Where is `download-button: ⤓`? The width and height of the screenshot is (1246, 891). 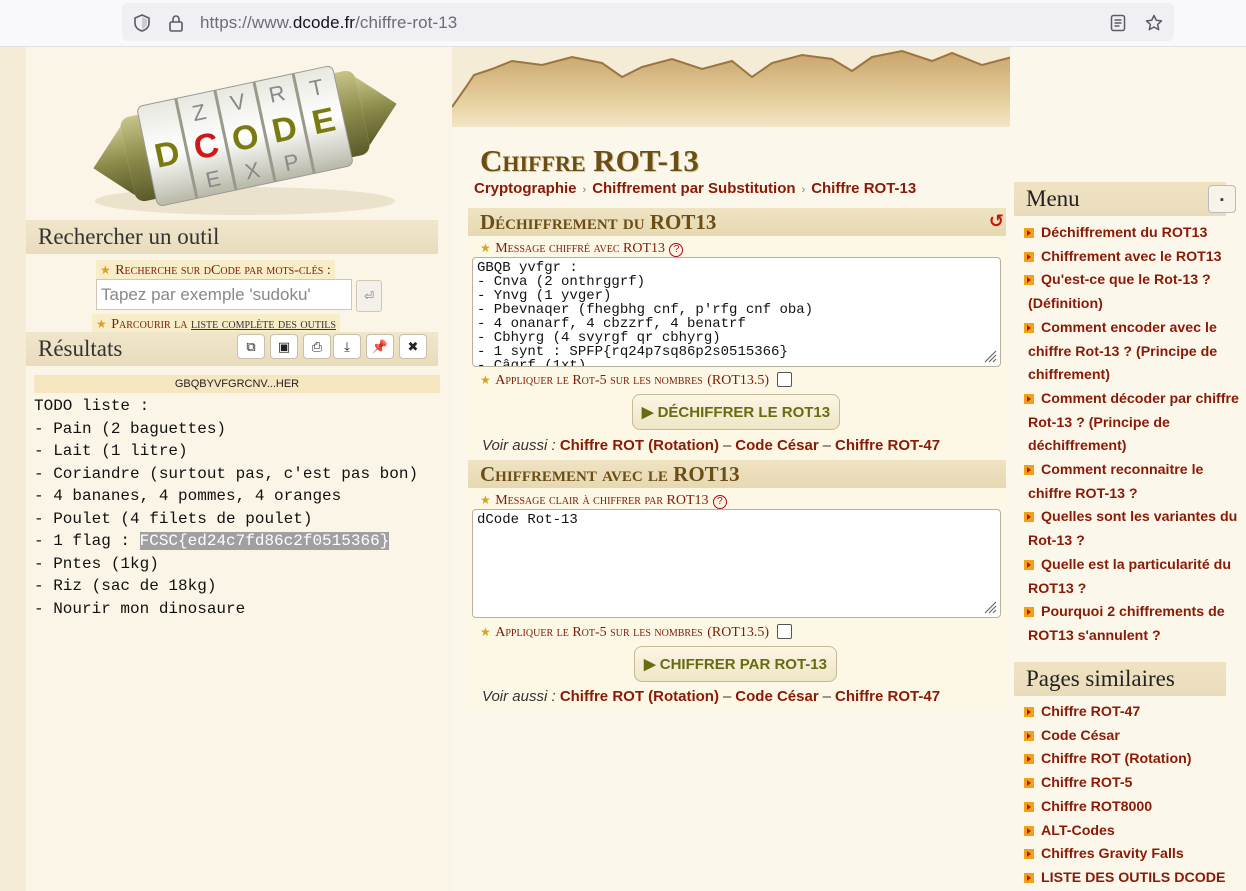 download-button: ⤓ is located at coordinates (347, 346).